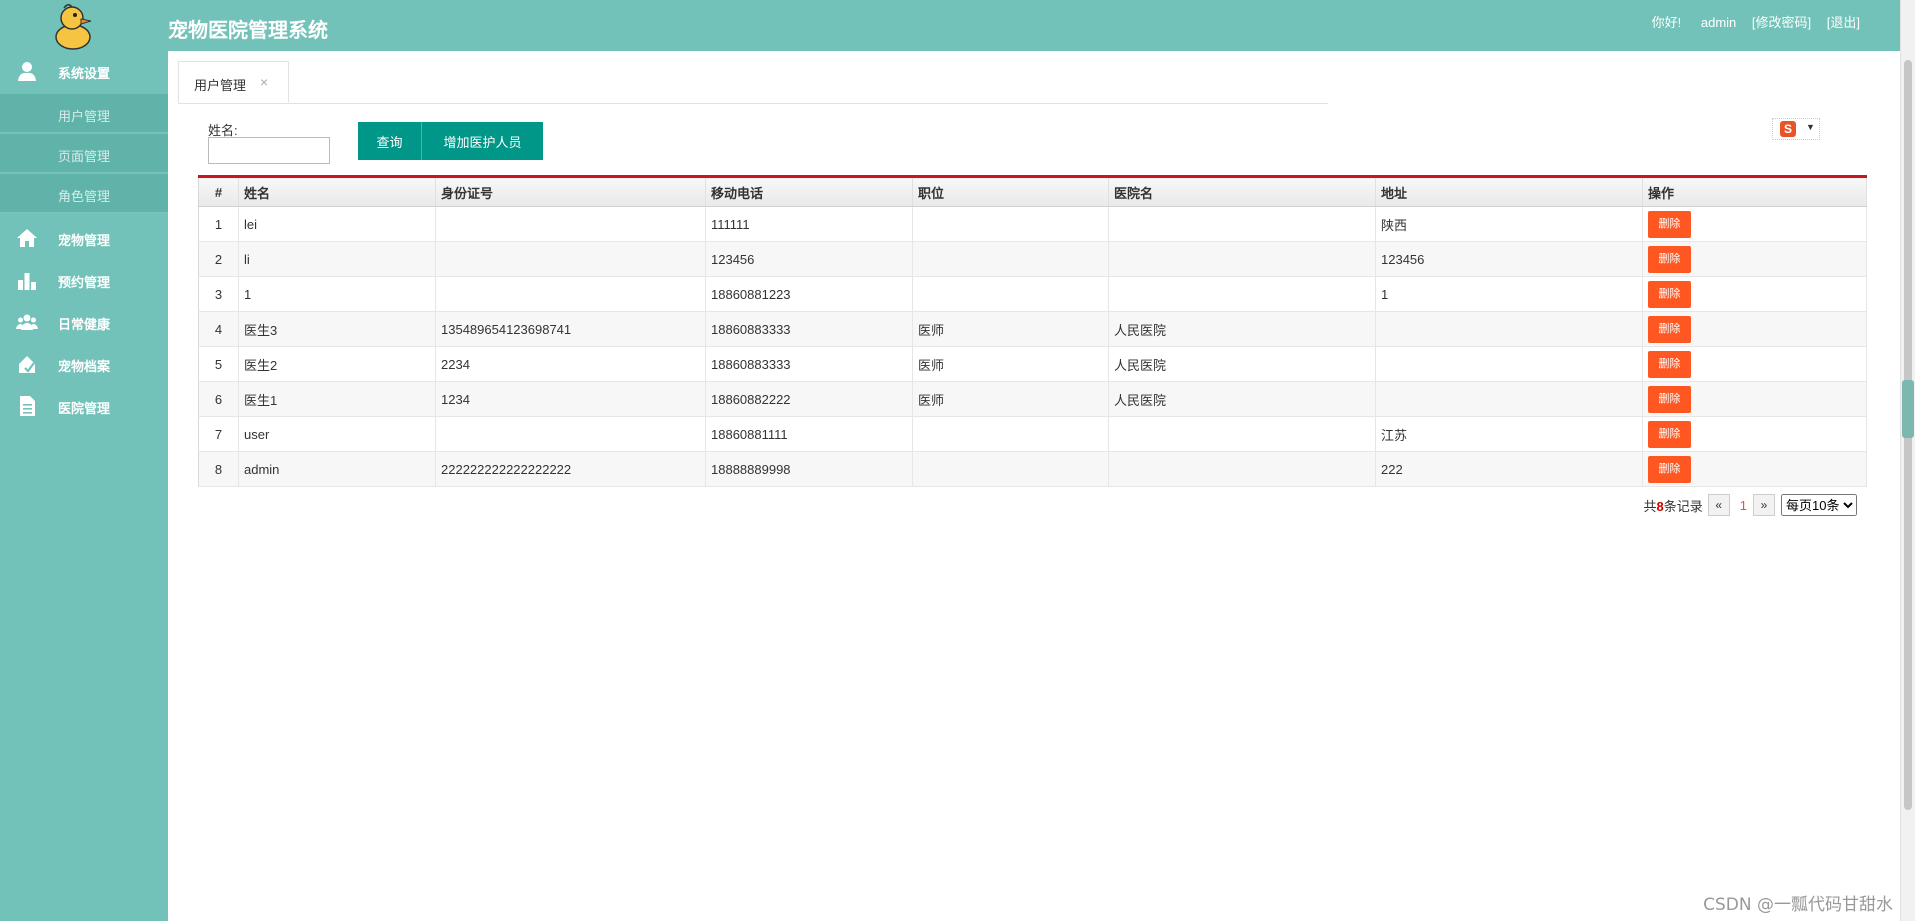  I want to click on scrollbar-grip, so click(1908, 409).